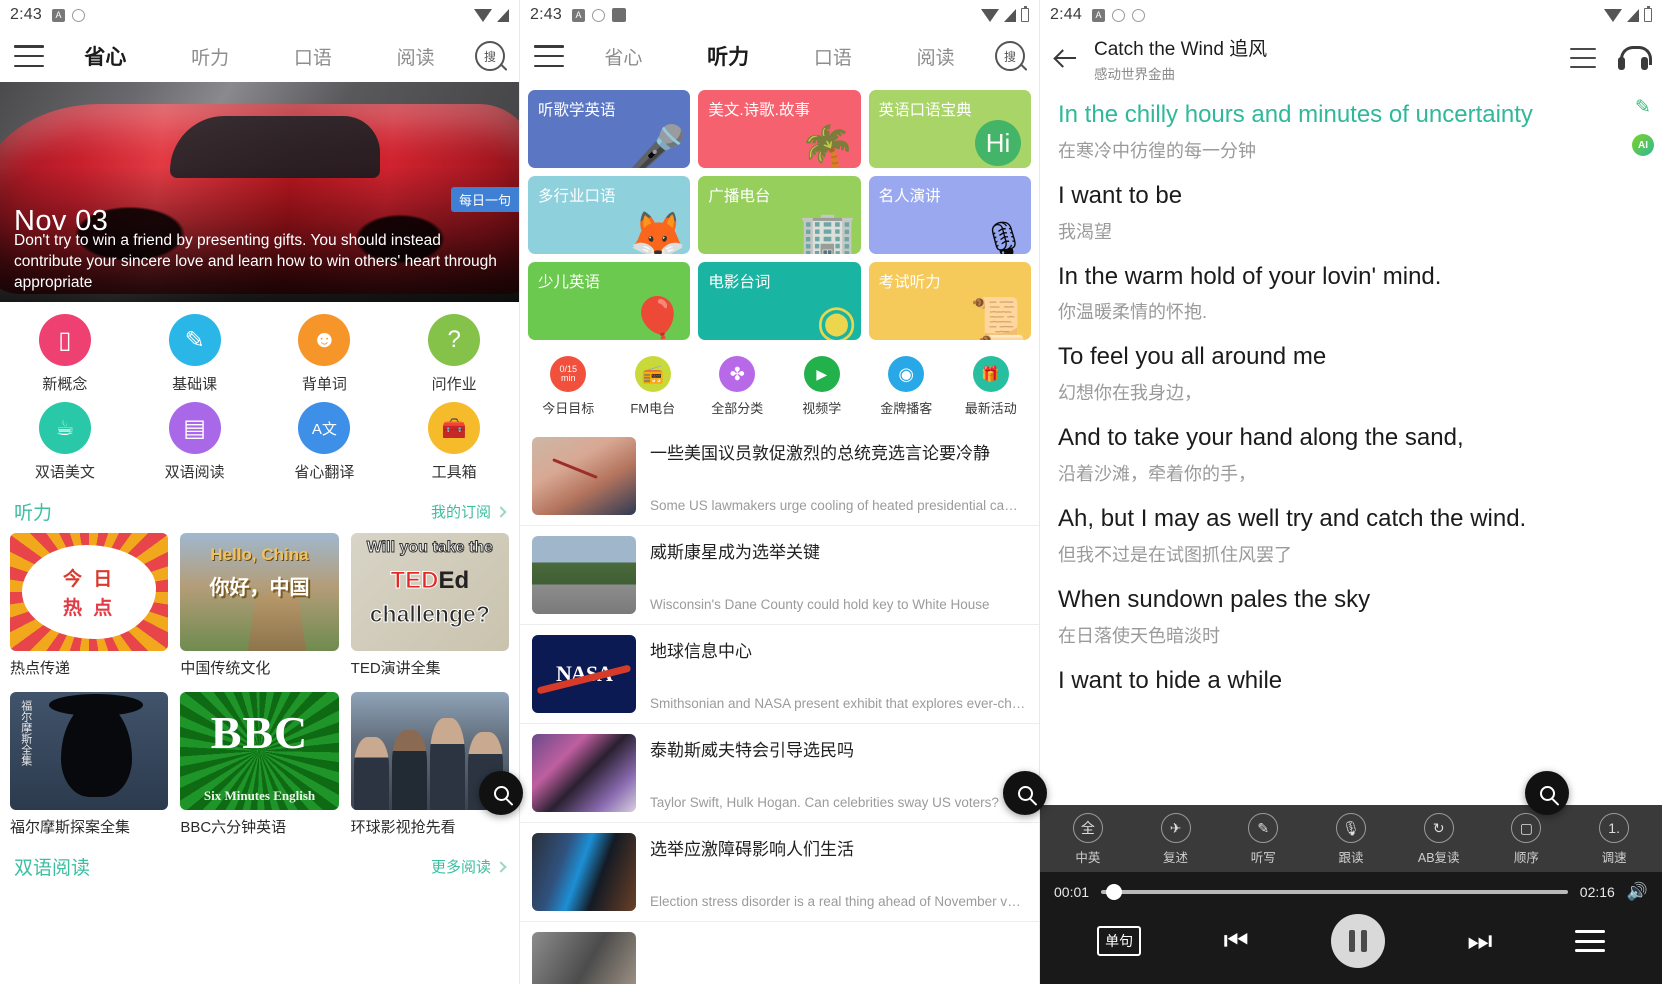 The image size is (1662, 984). I want to click on tool-bilingual: 全 中英, so click(1088, 839).